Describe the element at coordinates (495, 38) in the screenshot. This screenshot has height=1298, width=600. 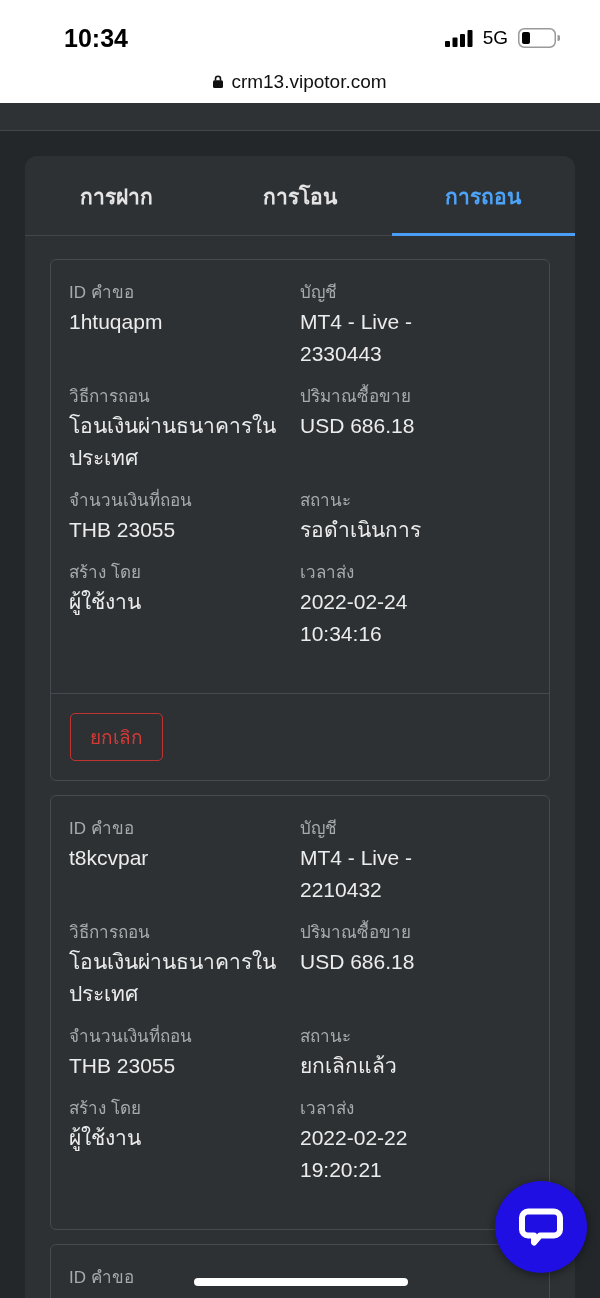
I see `network-label: 5G` at that location.